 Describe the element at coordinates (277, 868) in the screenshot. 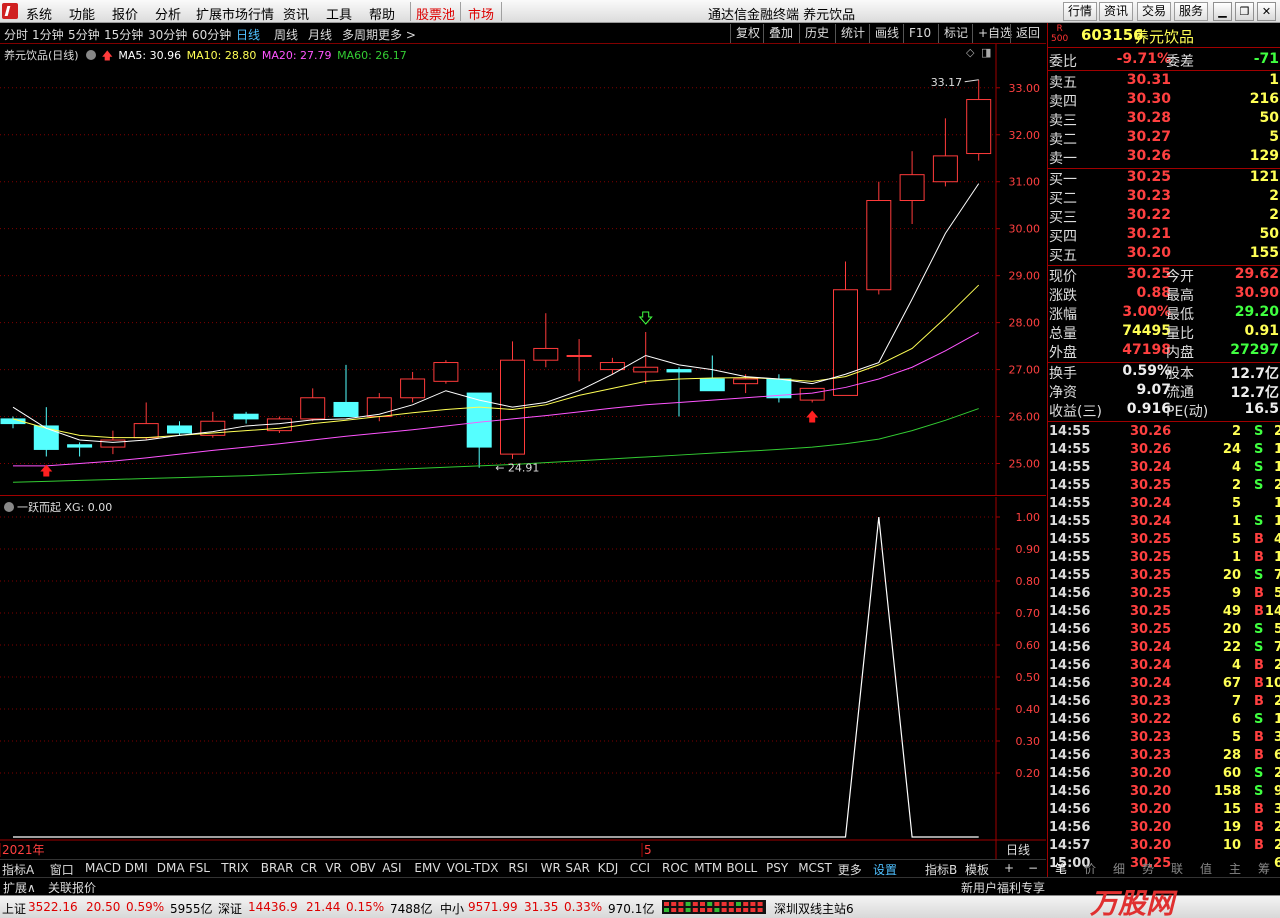

I see `indicator-tab-7: BRAR` at that location.